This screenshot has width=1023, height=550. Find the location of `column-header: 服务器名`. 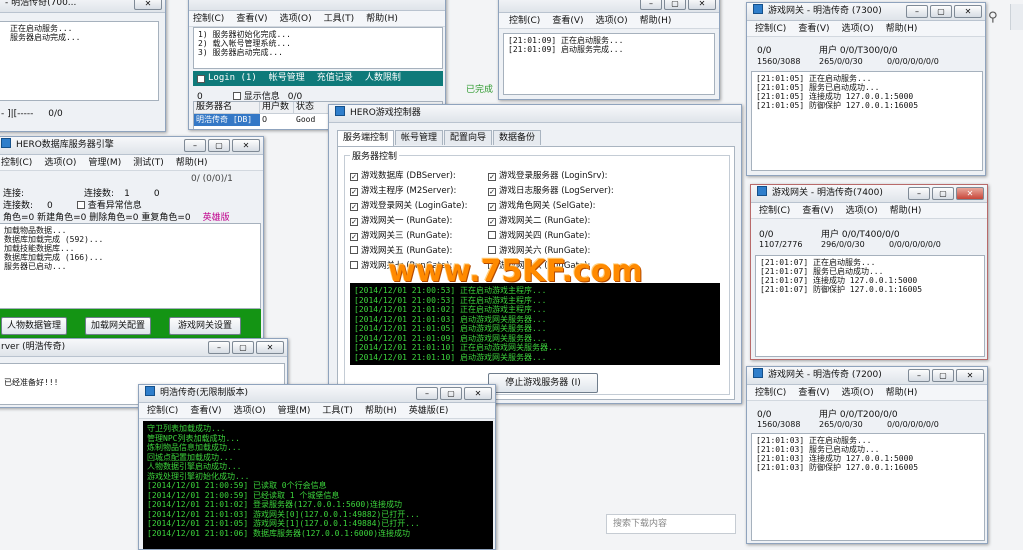

column-header: 服务器名 is located at coordinates (227, 107).